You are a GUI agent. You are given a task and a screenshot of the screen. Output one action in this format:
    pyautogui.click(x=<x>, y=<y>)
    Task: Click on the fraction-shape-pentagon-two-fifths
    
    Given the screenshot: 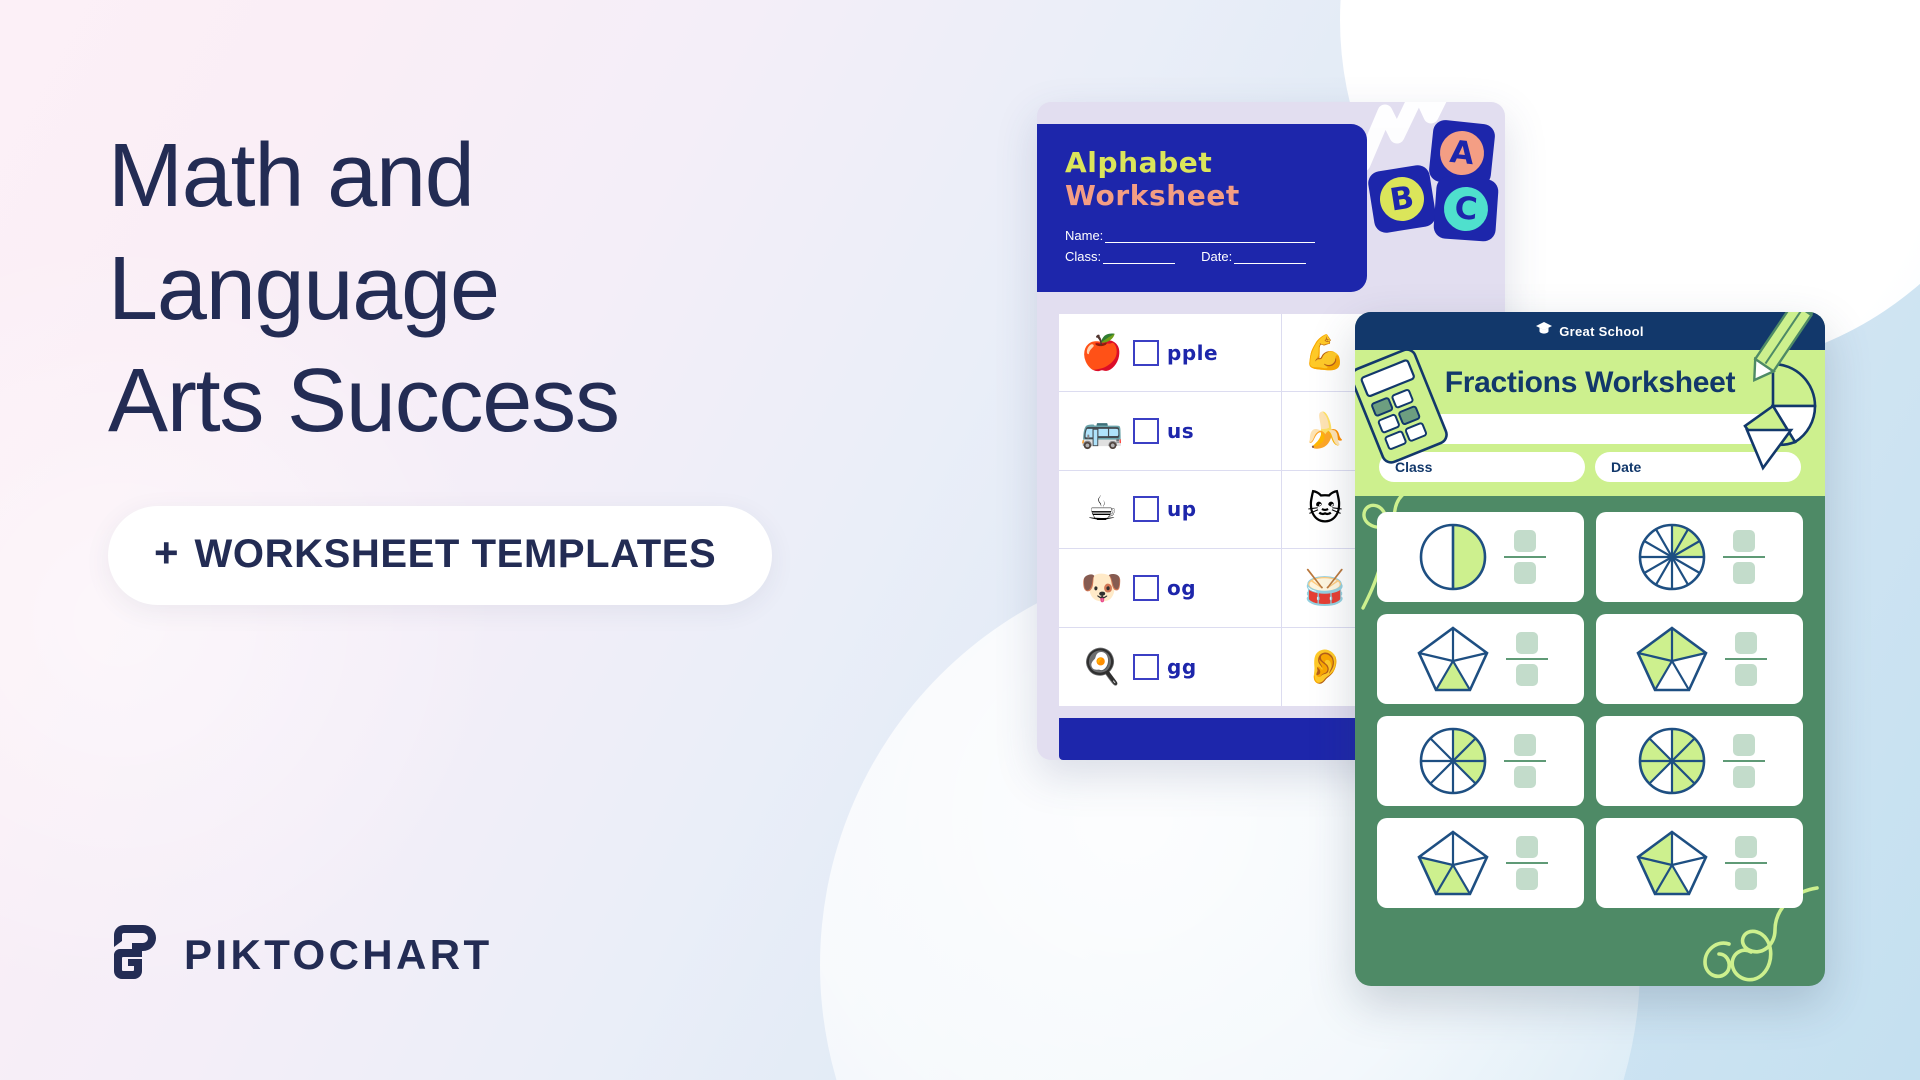 What is the action you would take?
    pyautogui.click(x=1452, y=863)
    